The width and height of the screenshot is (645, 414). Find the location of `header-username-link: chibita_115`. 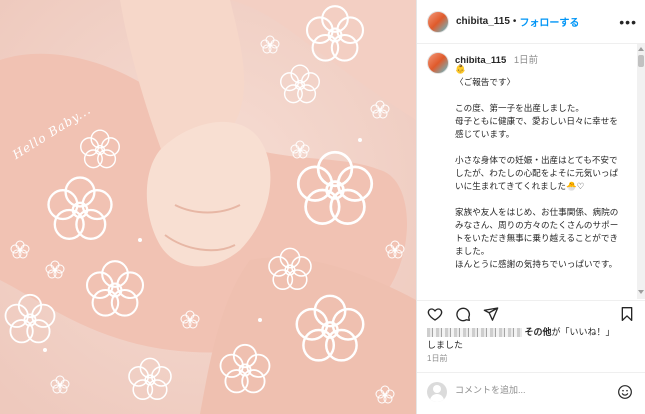

header-username-link: chibita_115 is located at coordinates (483, 21).